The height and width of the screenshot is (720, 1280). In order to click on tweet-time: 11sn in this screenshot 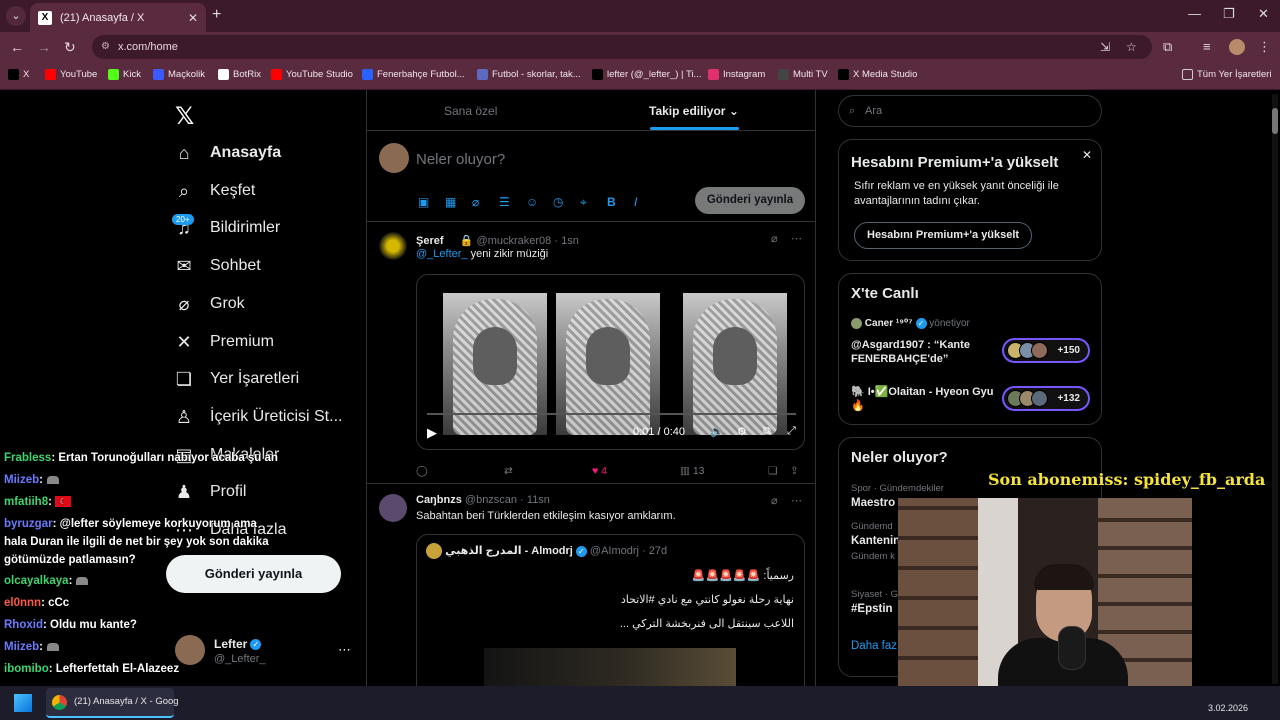, I will do `click(538, 500)`.